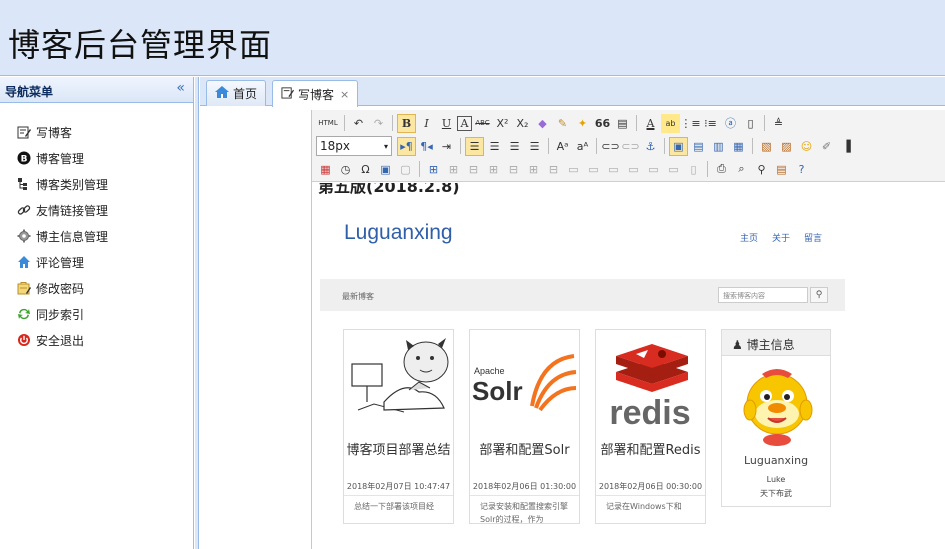 This screenshot has height=549, width=945. What do you see at coordinates (806, 146) in the screenshot?
I see `emoji-icon: ☺` at bounding box center [806, 146].